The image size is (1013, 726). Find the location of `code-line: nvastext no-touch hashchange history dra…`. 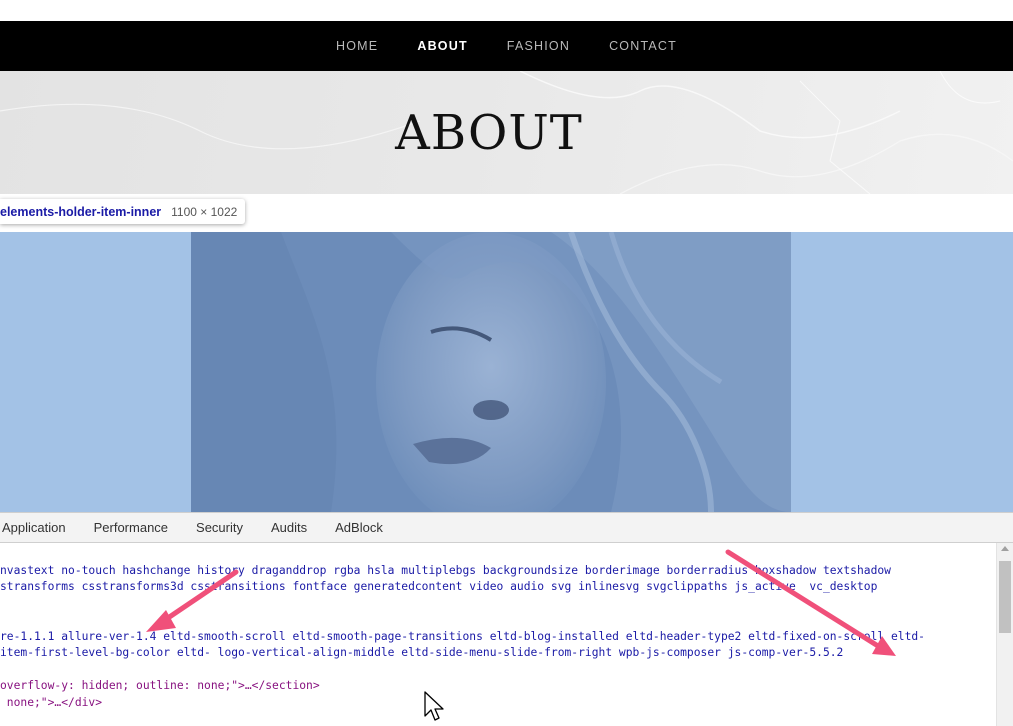

code-line: nvastext no-touch hashchange history dra… is located at coordinates (445, 571).